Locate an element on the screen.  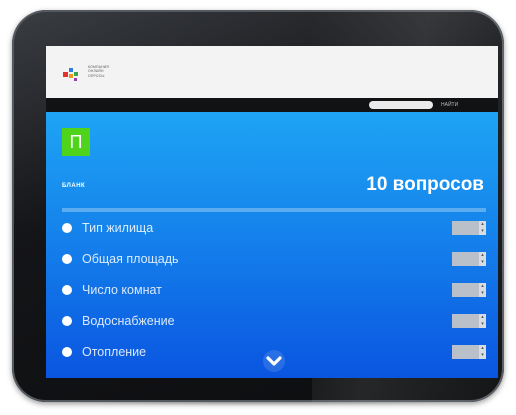
top-navbar: НАЙТИ is located at coordinates (272, 105).